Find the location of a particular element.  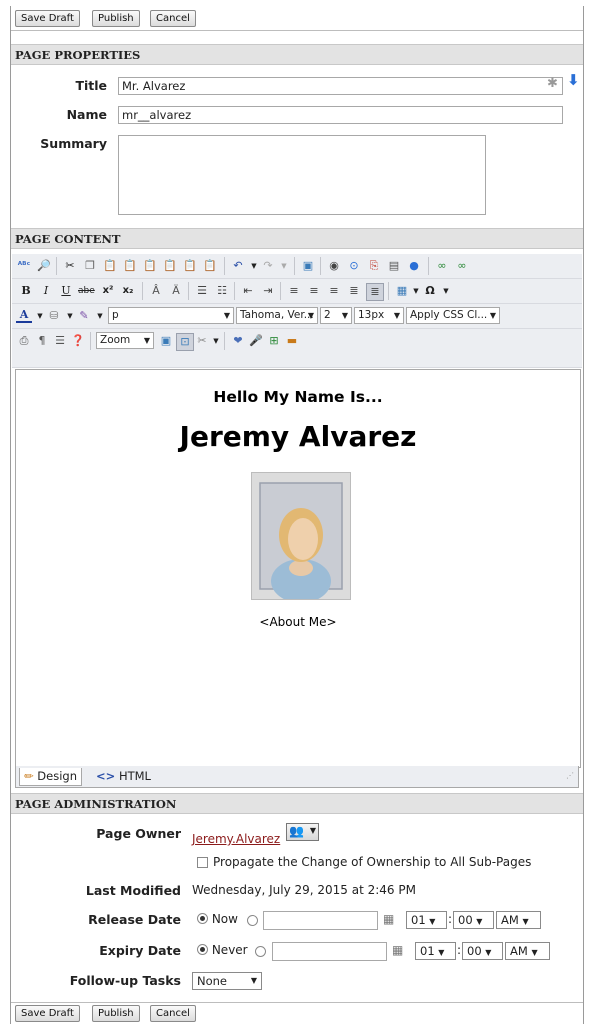

module-icon: ▣ is located at coordinates (166, 341).